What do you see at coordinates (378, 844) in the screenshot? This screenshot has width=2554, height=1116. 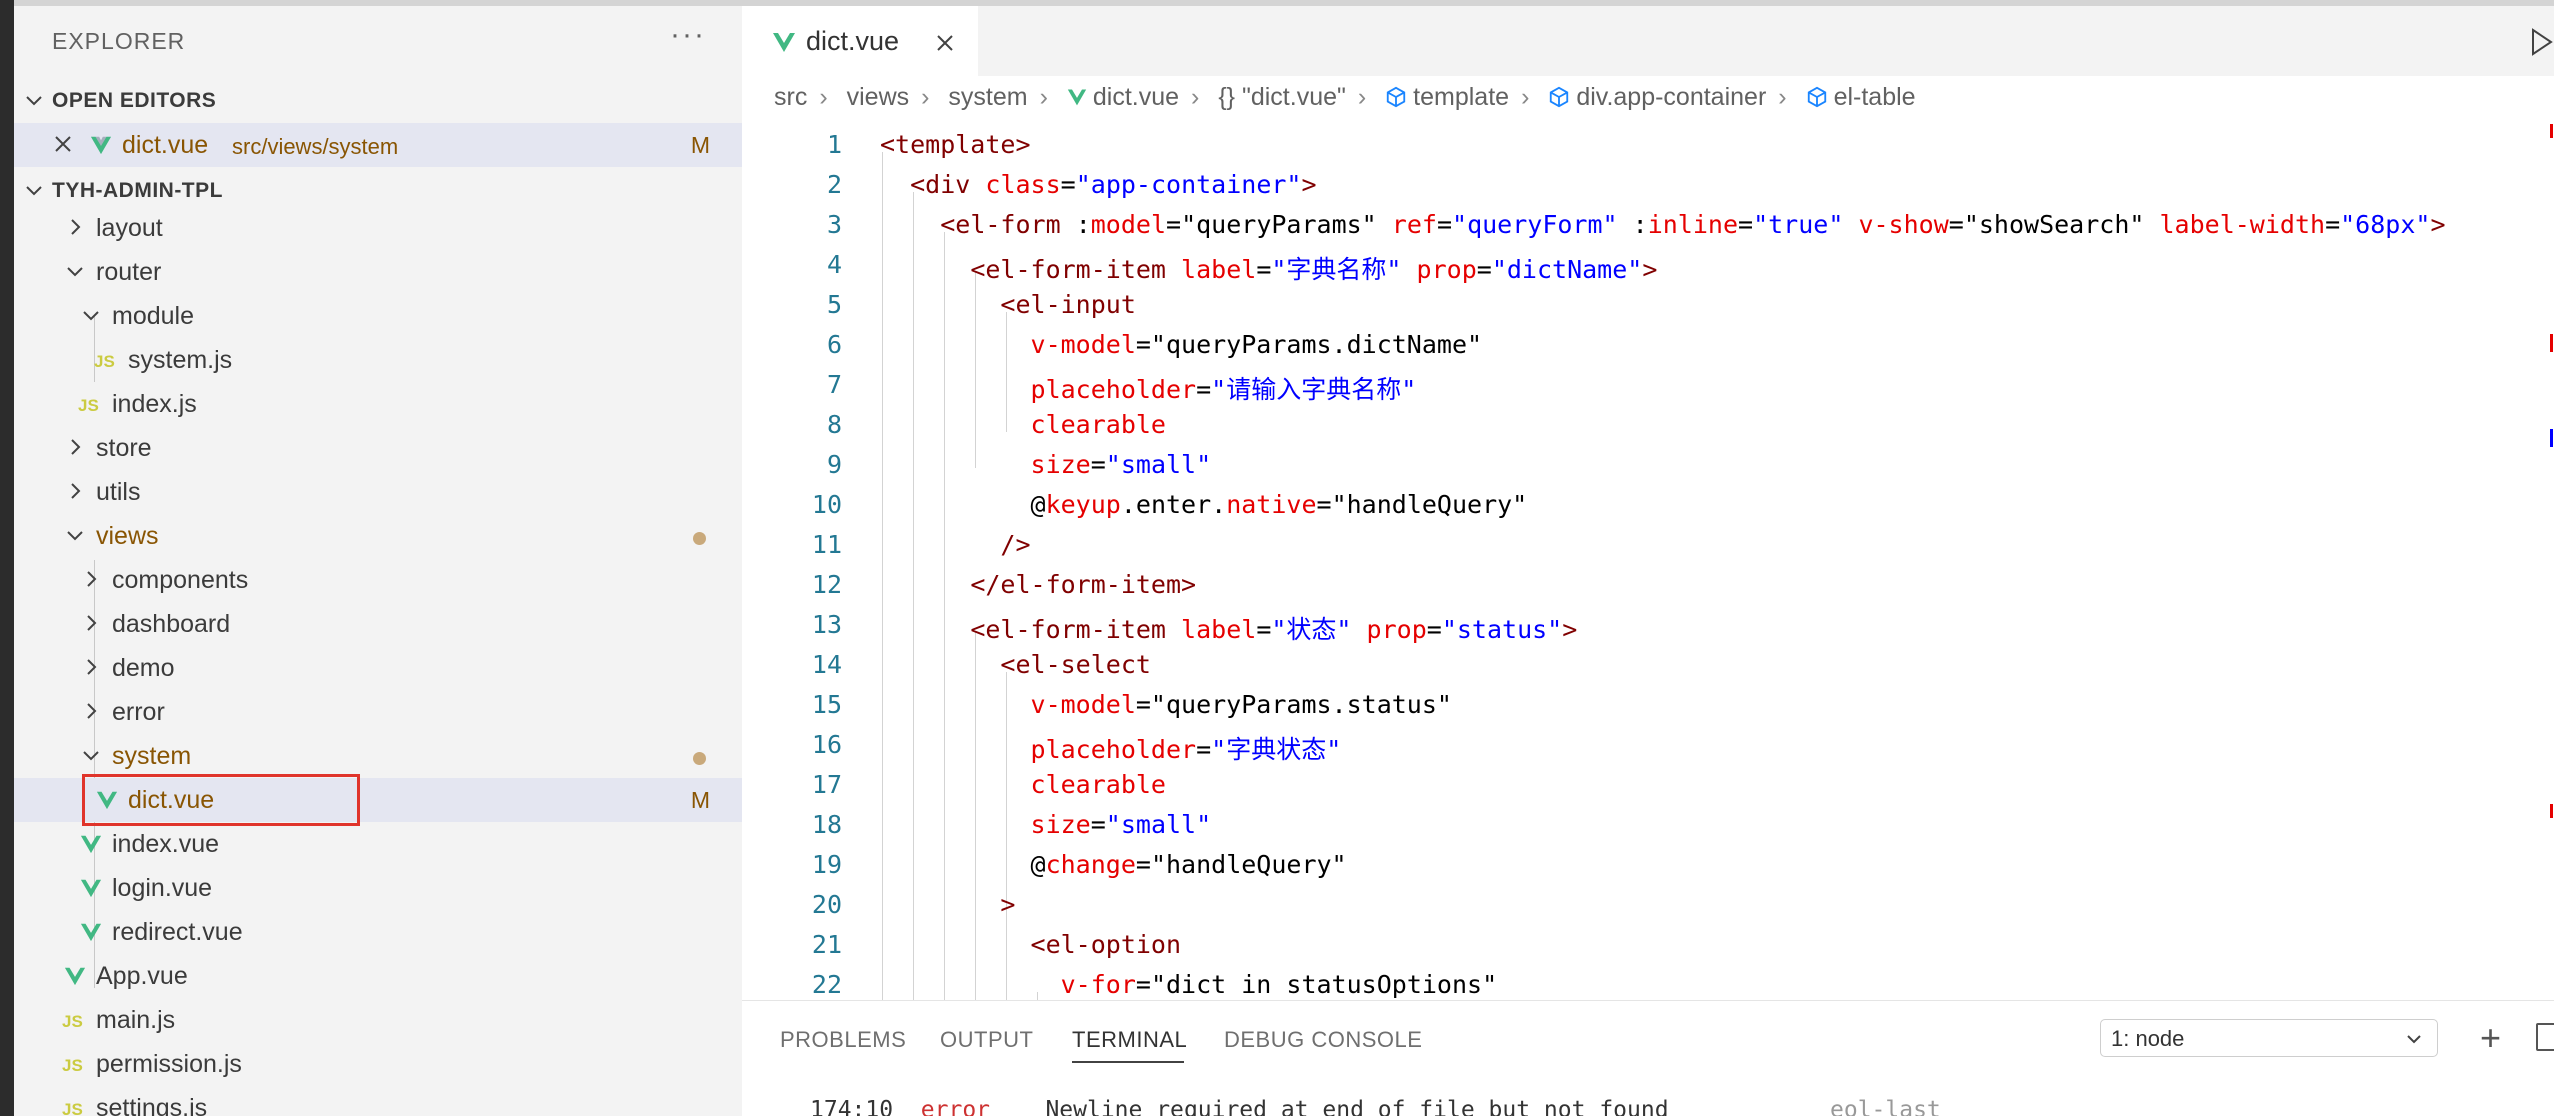 I see `file-index-vue: index.vue` at bounding box center [378, 844].